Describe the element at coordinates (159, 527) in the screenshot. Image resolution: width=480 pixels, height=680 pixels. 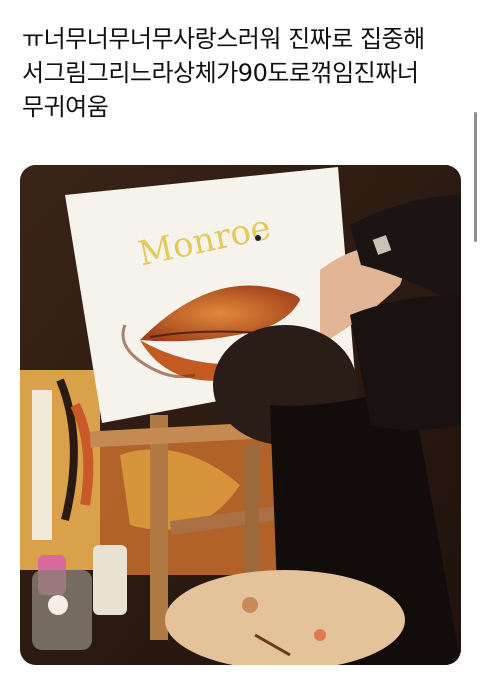
I see `easel` at that location.